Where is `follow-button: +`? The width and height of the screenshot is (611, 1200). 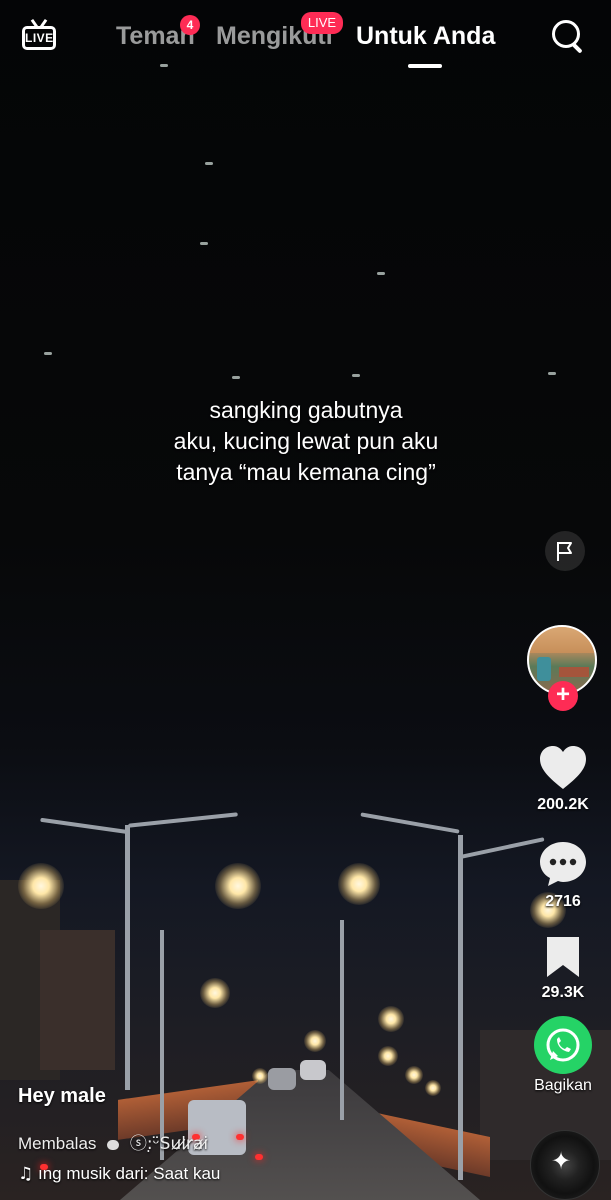 follow-button: + is located at coordinates (563, 696).